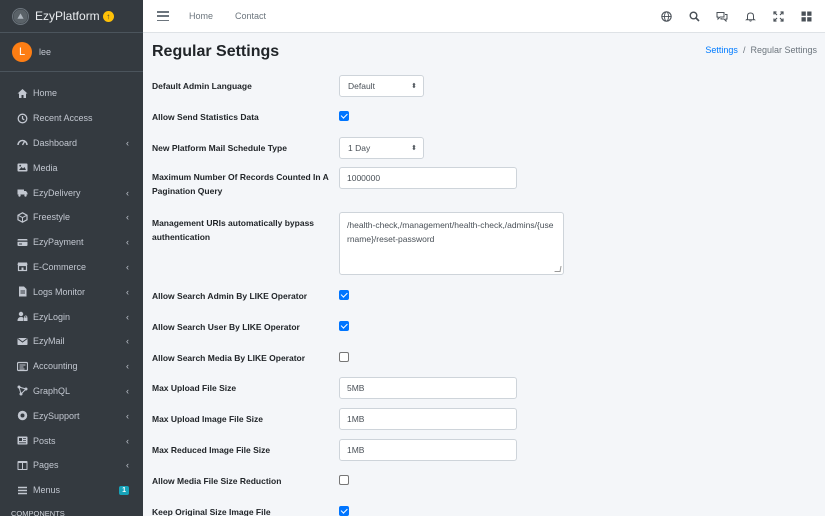 This screenshot has height=516, width=825. What do you see at coordinates (230, 296) in the screenshot?
I see `setting-label: Allow Search Admin By LIKE Operator` at bounding box center [230, 296].